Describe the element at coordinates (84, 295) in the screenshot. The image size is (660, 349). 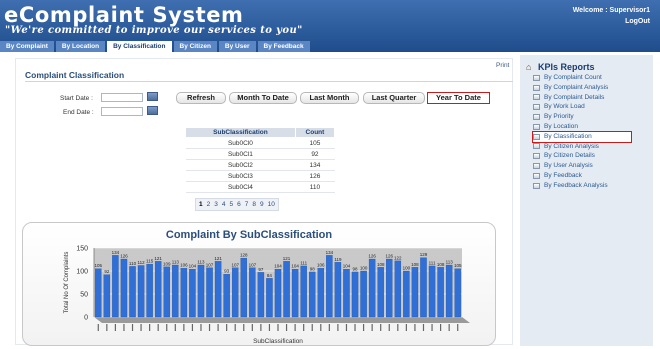
I see `y-tick-label: 50` at that location.